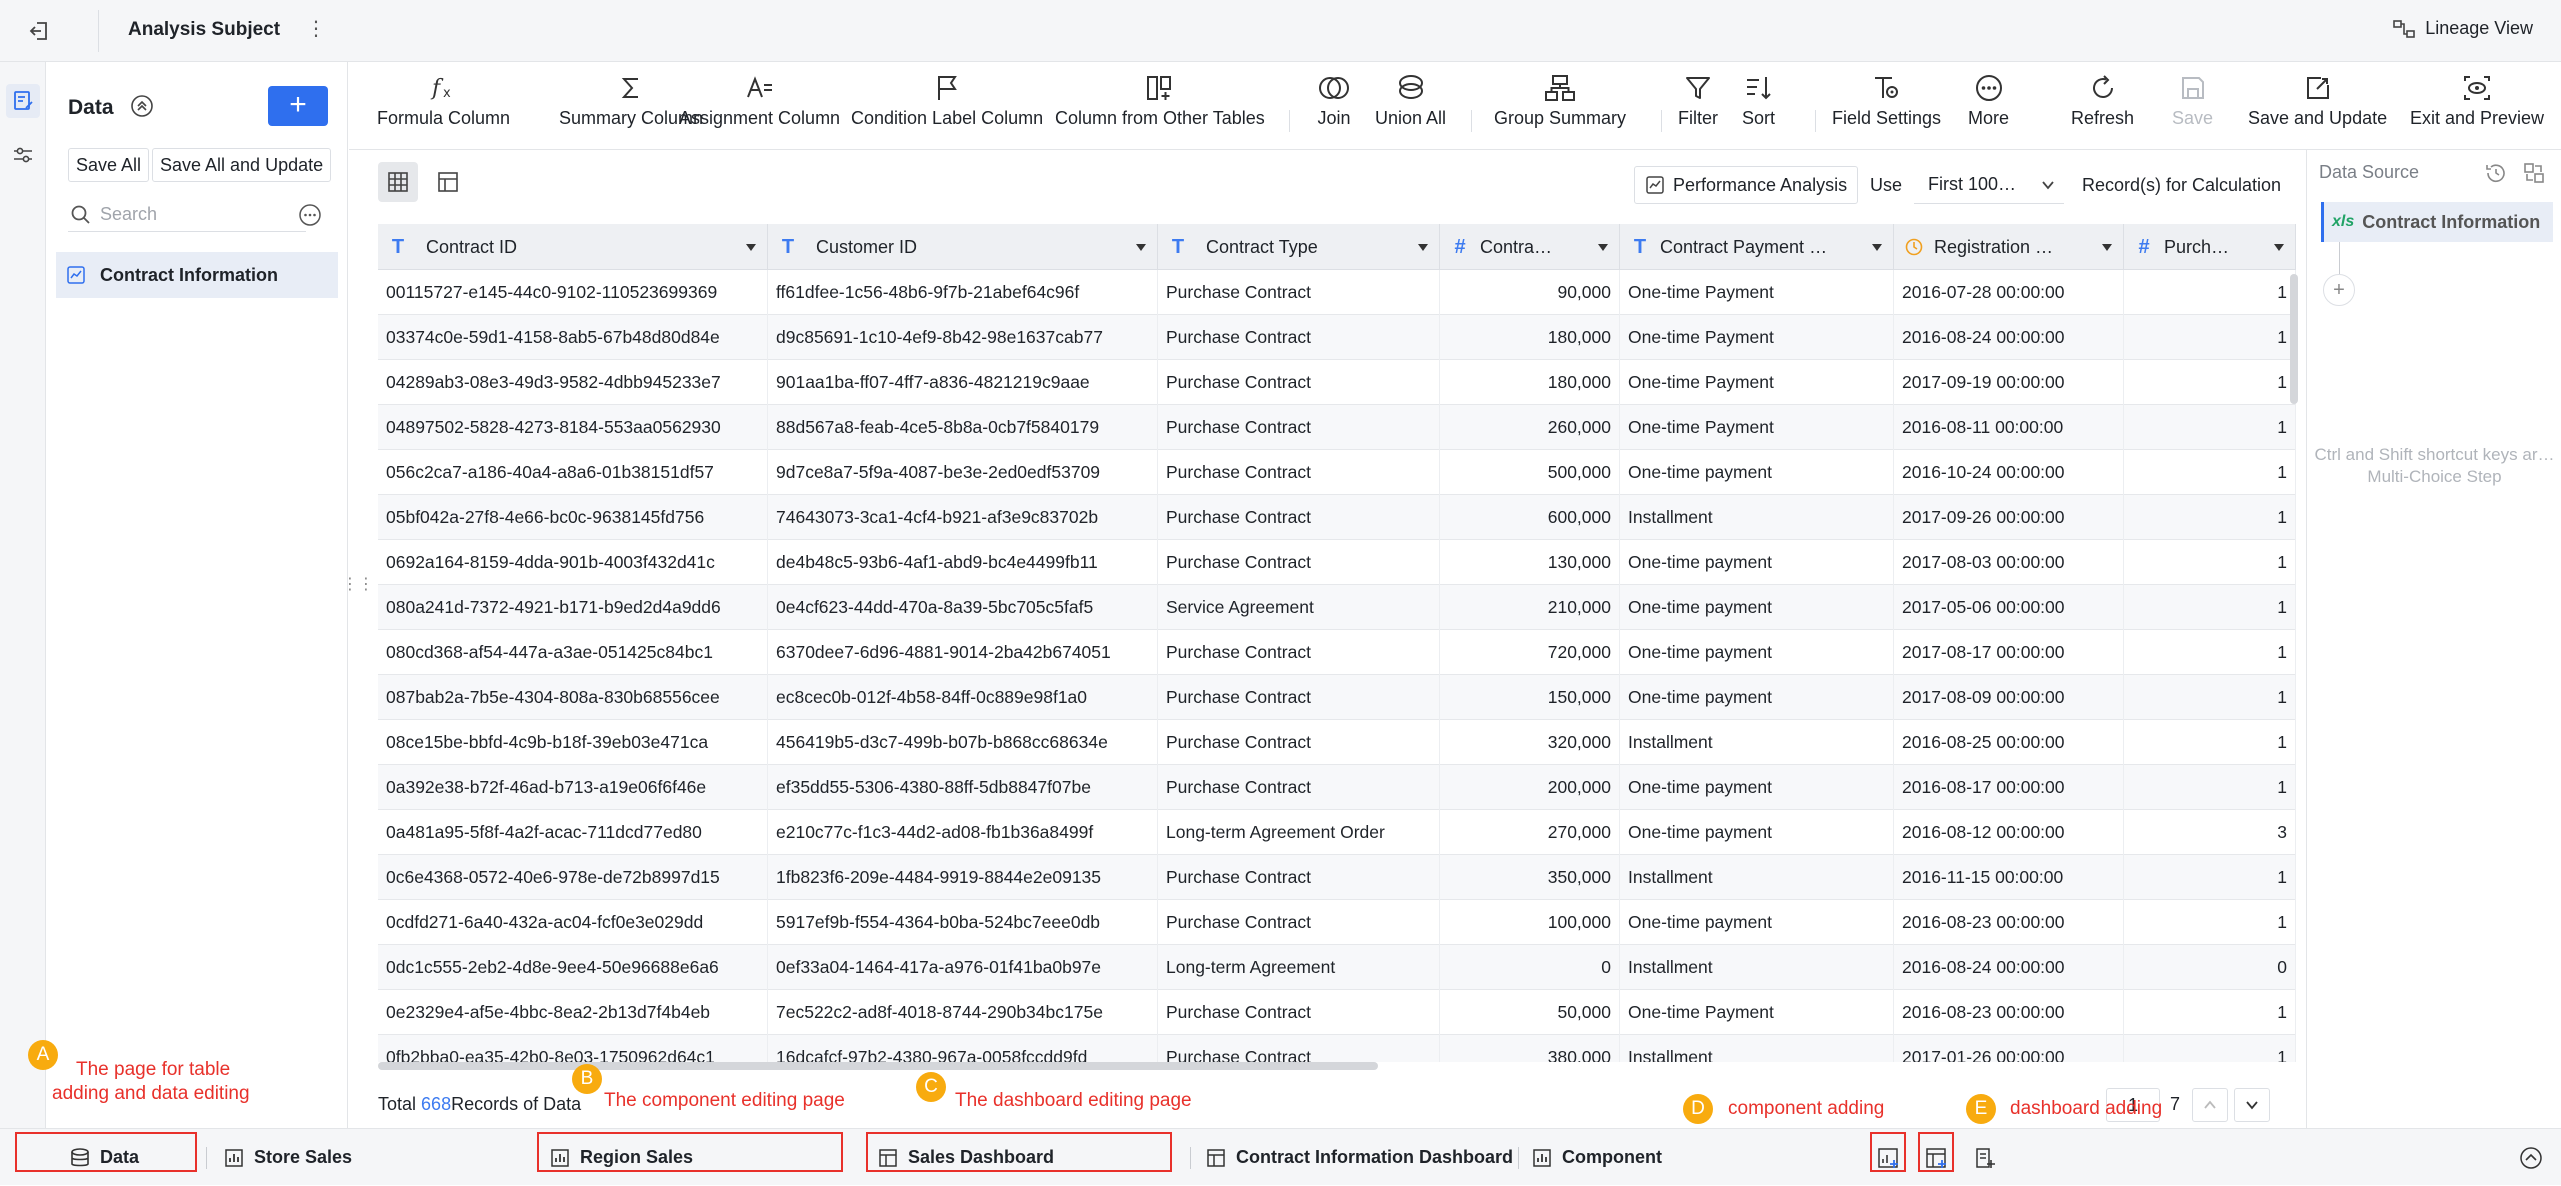 The height and width of the screenshot is (1186, 2561). I want to click on table-cell: 600,000, so click(1530, 517).